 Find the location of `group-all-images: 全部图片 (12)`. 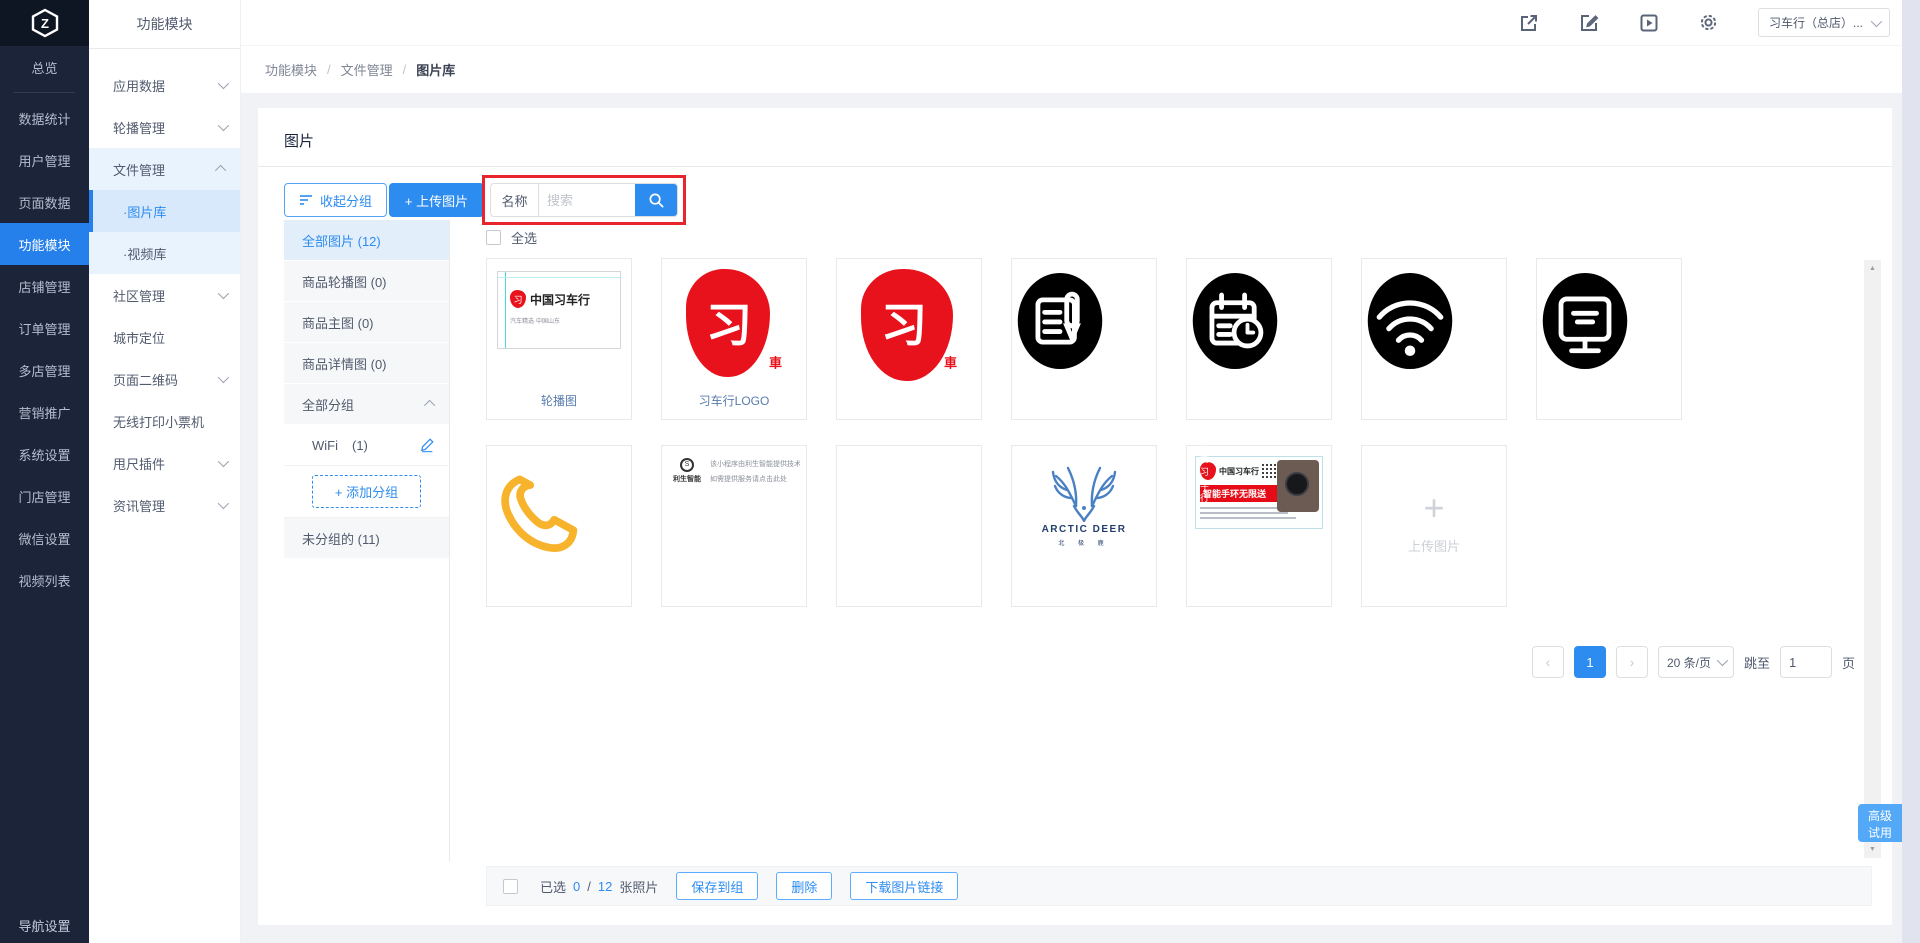

group-all-images: 全部图片 (12) is located at coordinates (366, 240).